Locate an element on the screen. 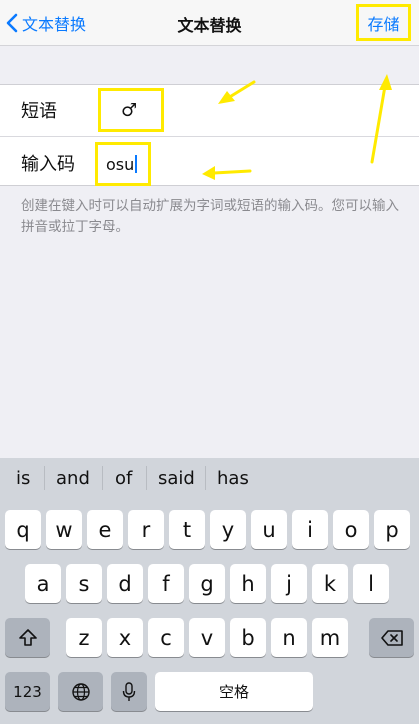 This screenshot has width=419, height=724. key-q: q is located at coordinates (23, 529).